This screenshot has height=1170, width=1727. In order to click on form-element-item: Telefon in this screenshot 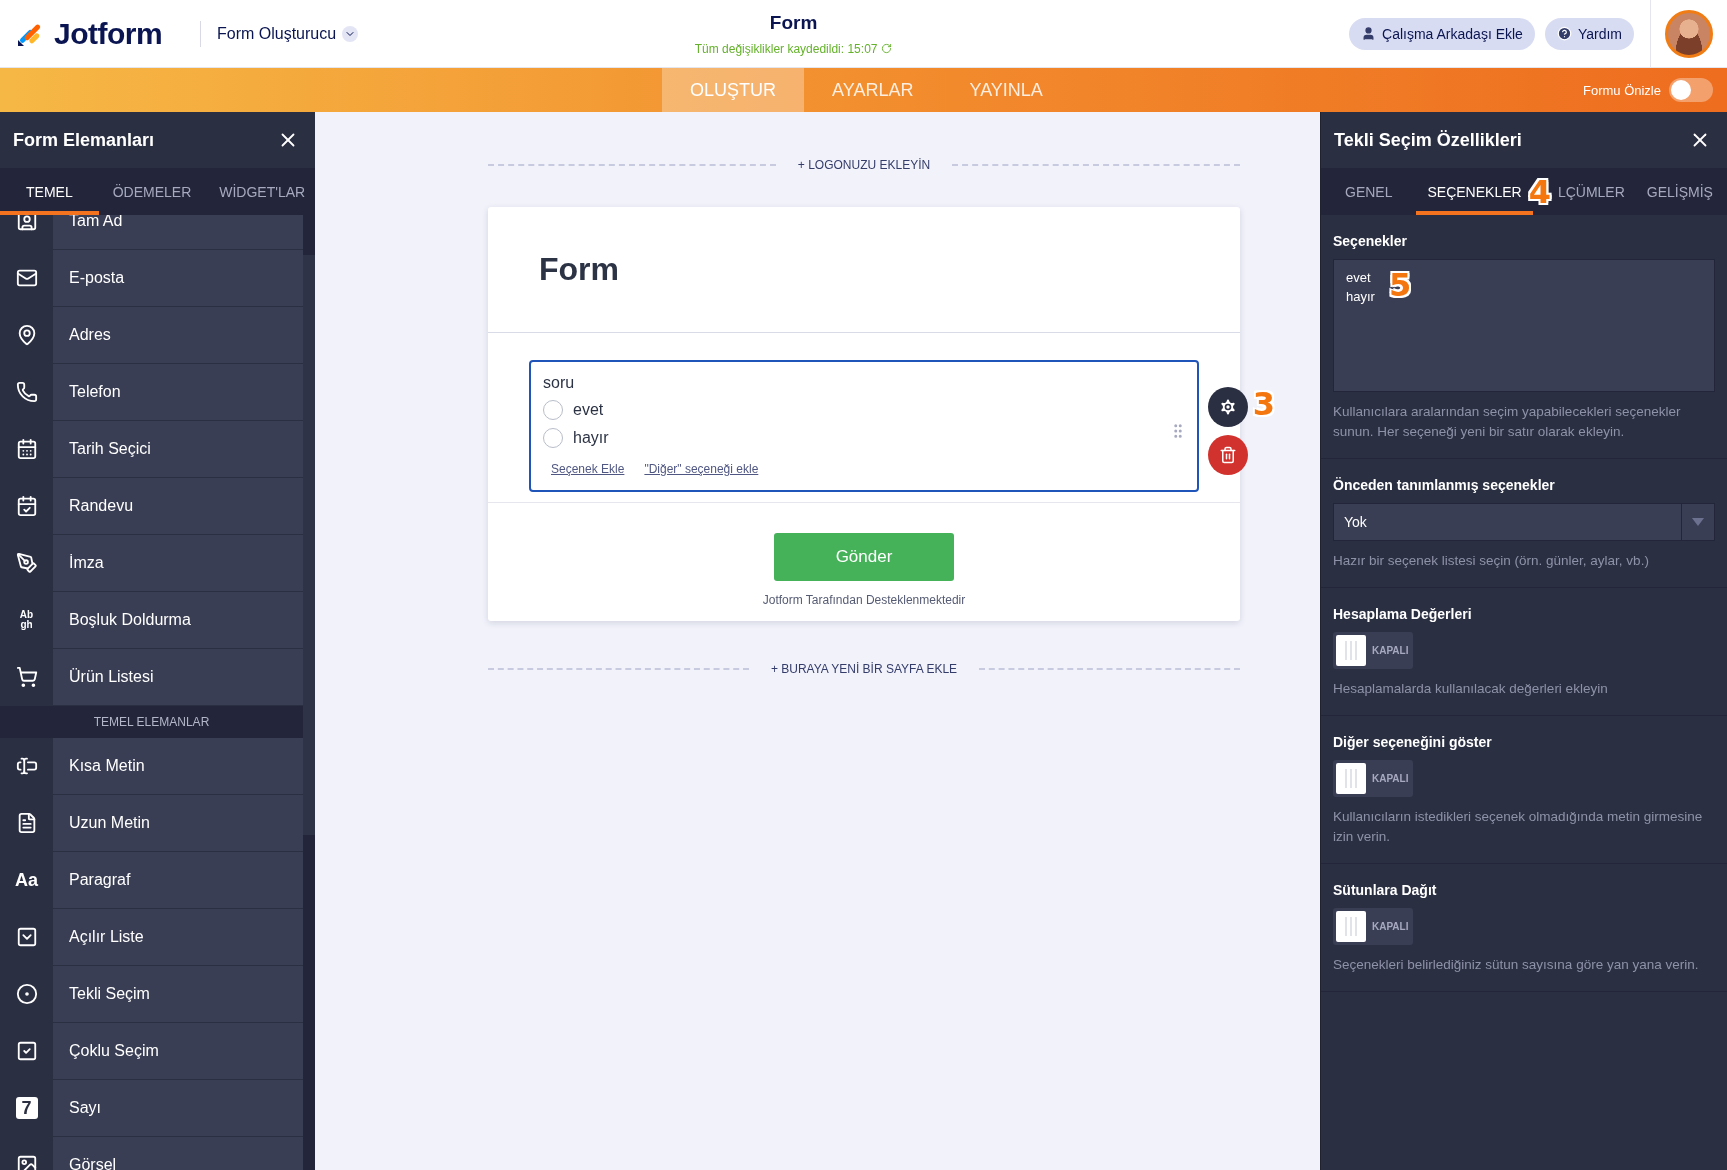, I will do `click(178, 392)`.